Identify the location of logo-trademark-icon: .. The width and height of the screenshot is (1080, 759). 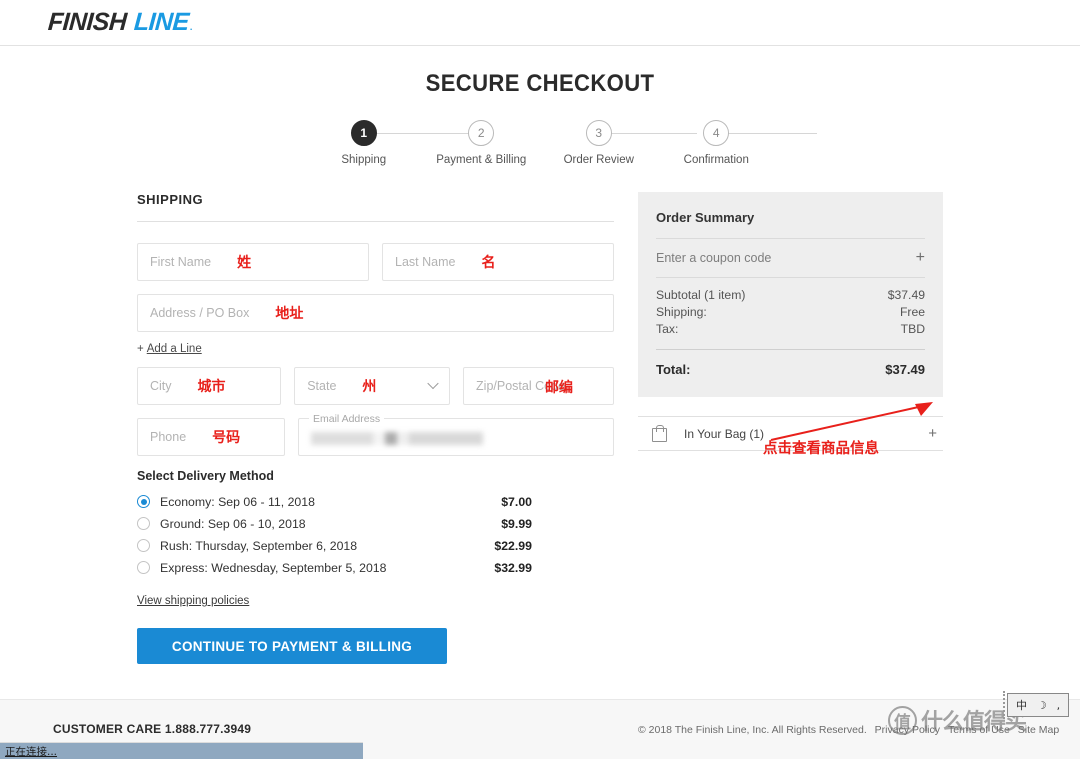
(191, 27).